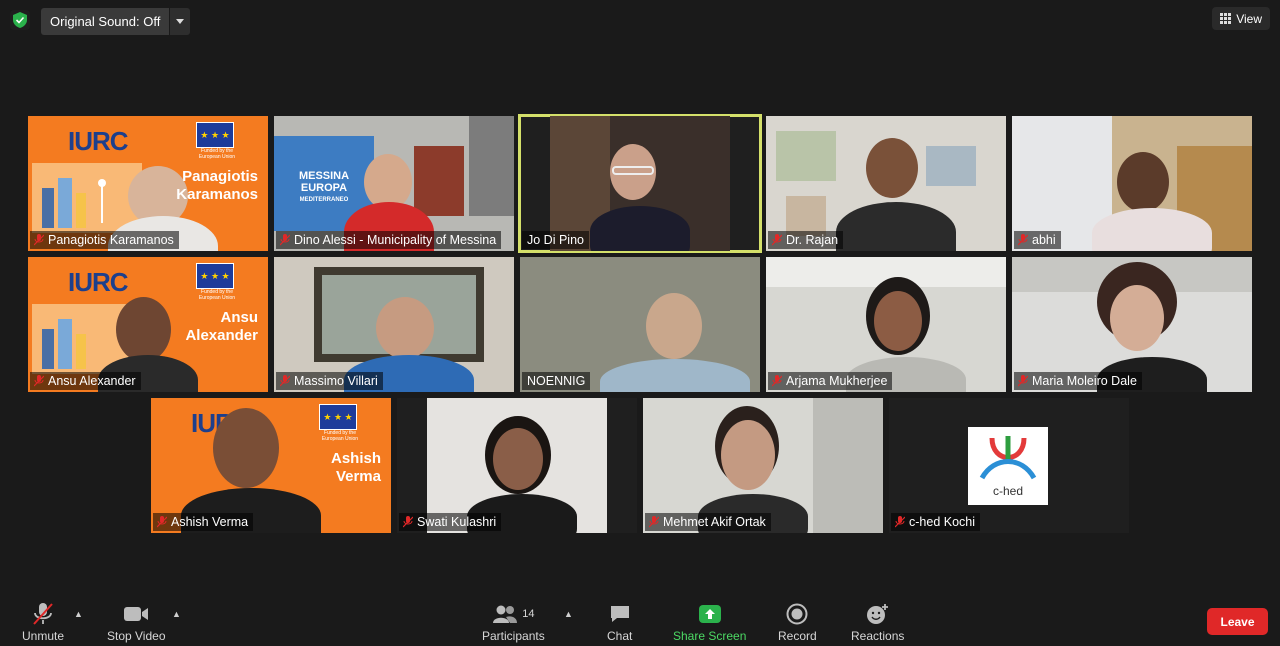 Image resolution: width=1280 pixels, height=646 pixels. Describe the element at coordinates (878, 636) in the screenshot. I see `reactions-label: Reactions` at that location.